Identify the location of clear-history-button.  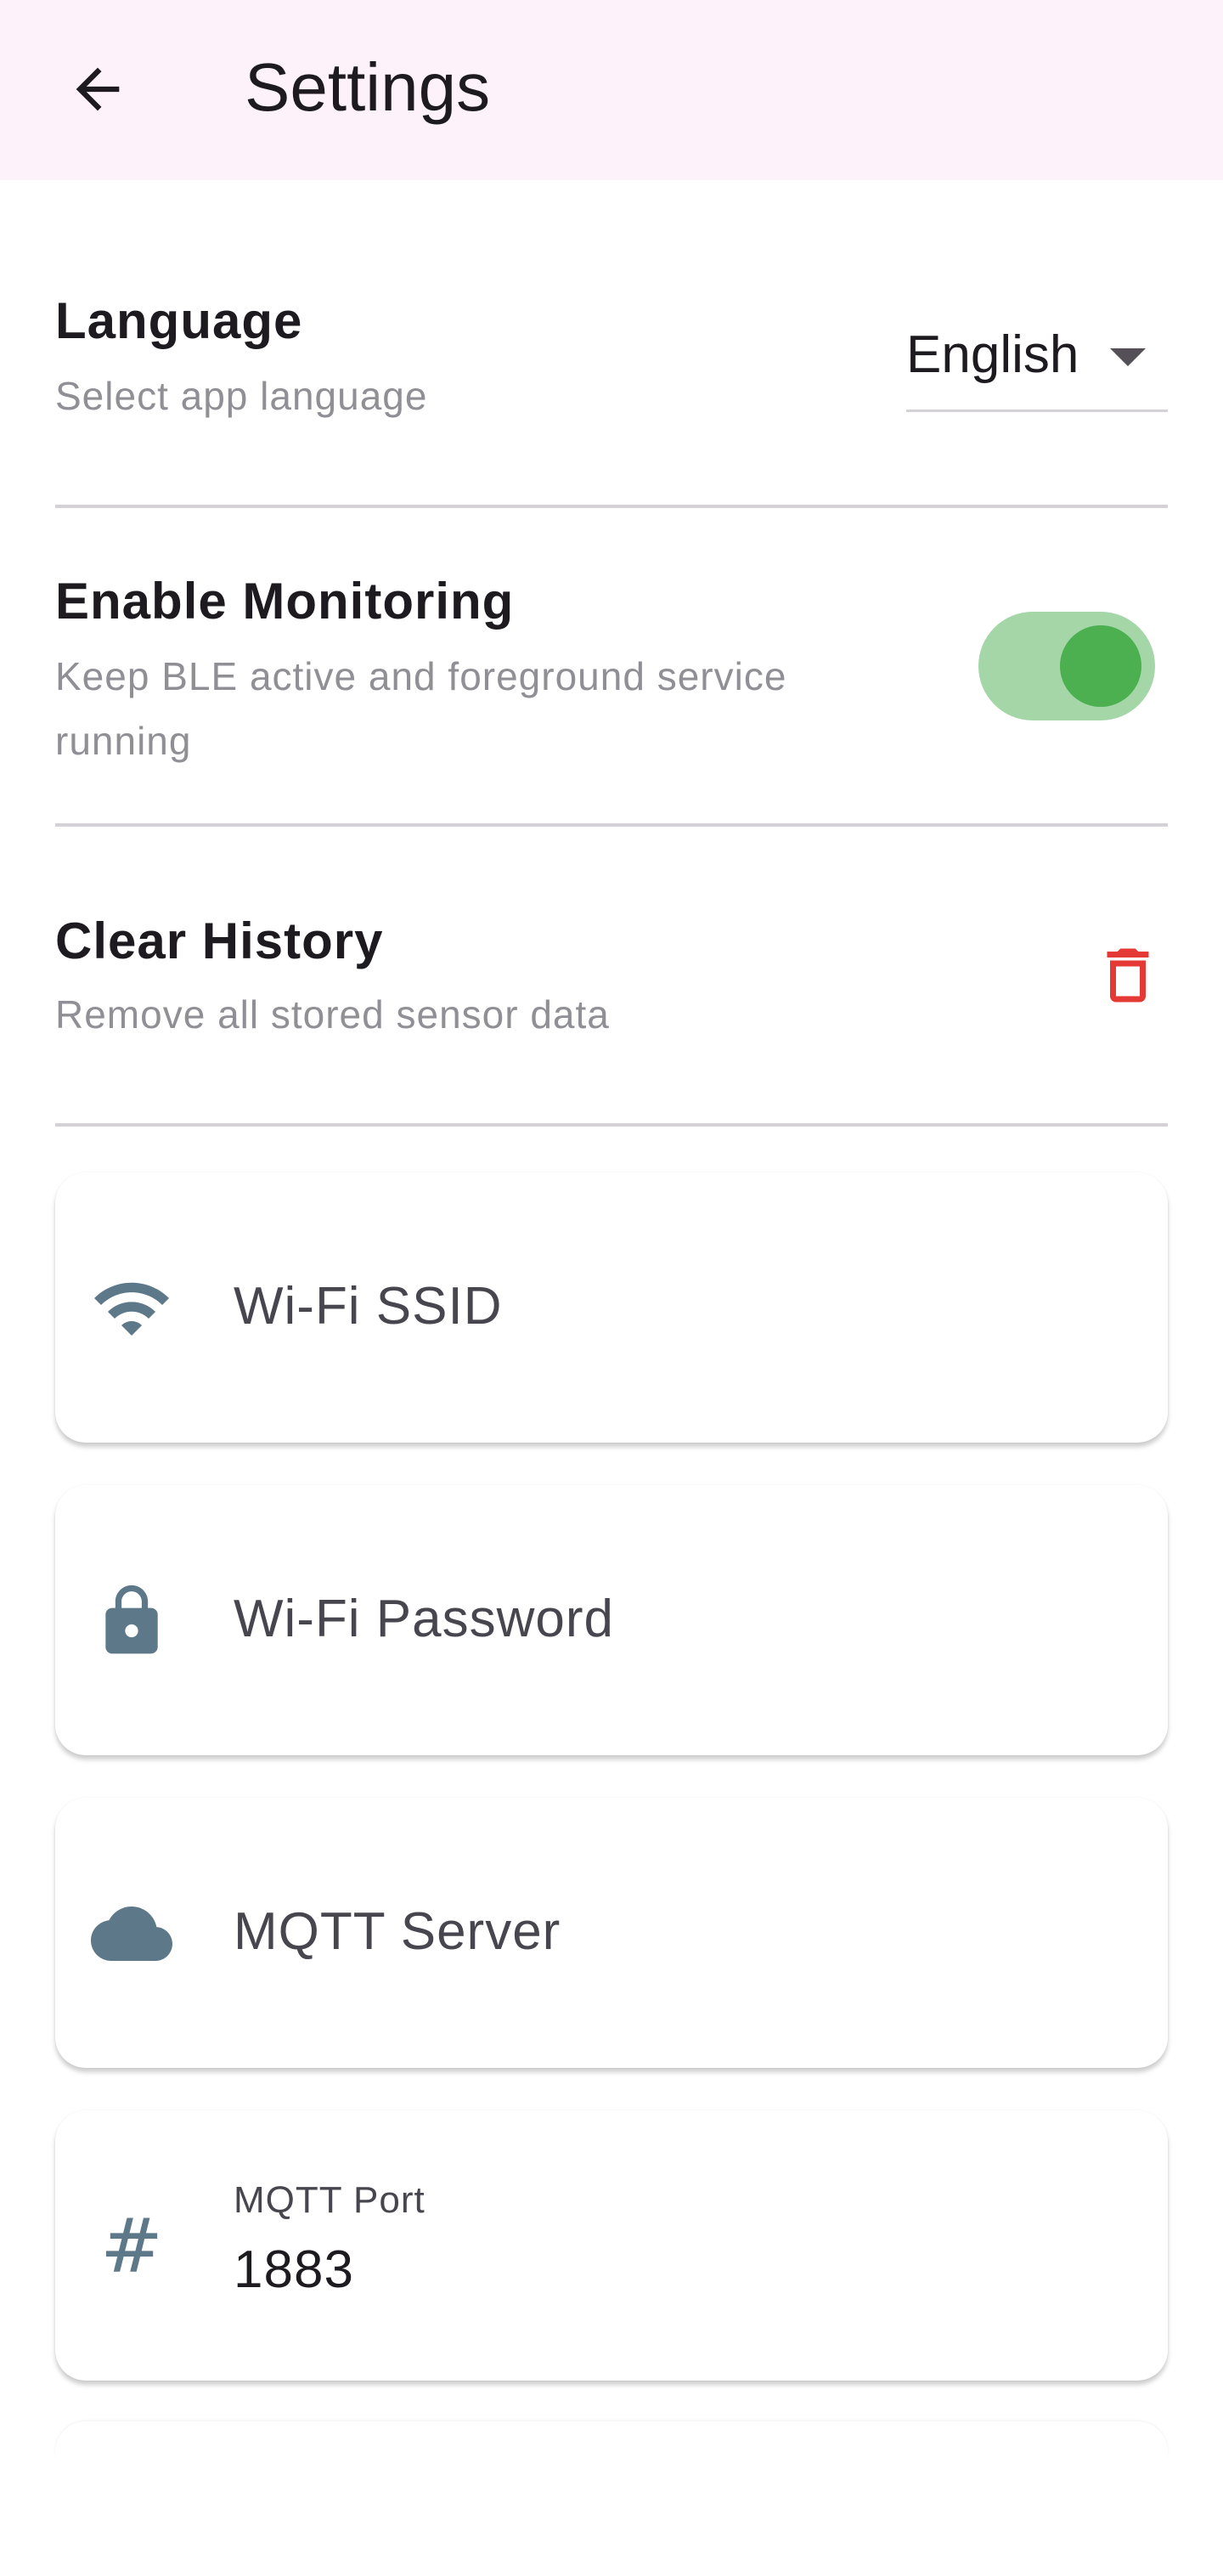
(1128, 975).